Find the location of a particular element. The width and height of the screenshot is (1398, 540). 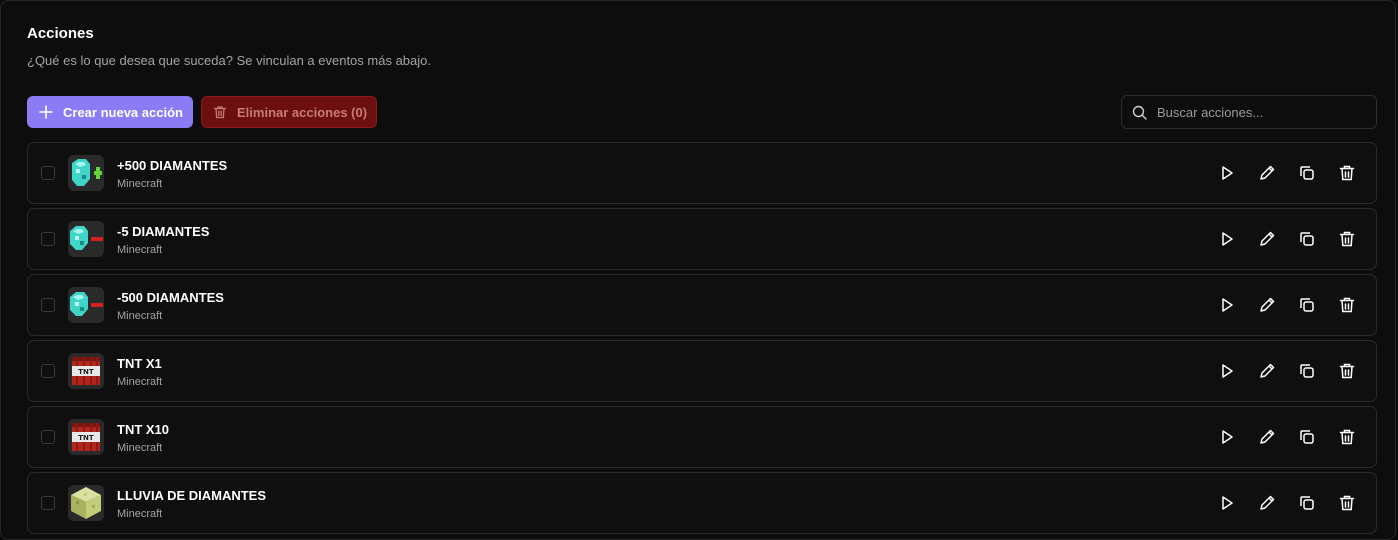

diamond-plus-icon is located at coordinates (86, 173).